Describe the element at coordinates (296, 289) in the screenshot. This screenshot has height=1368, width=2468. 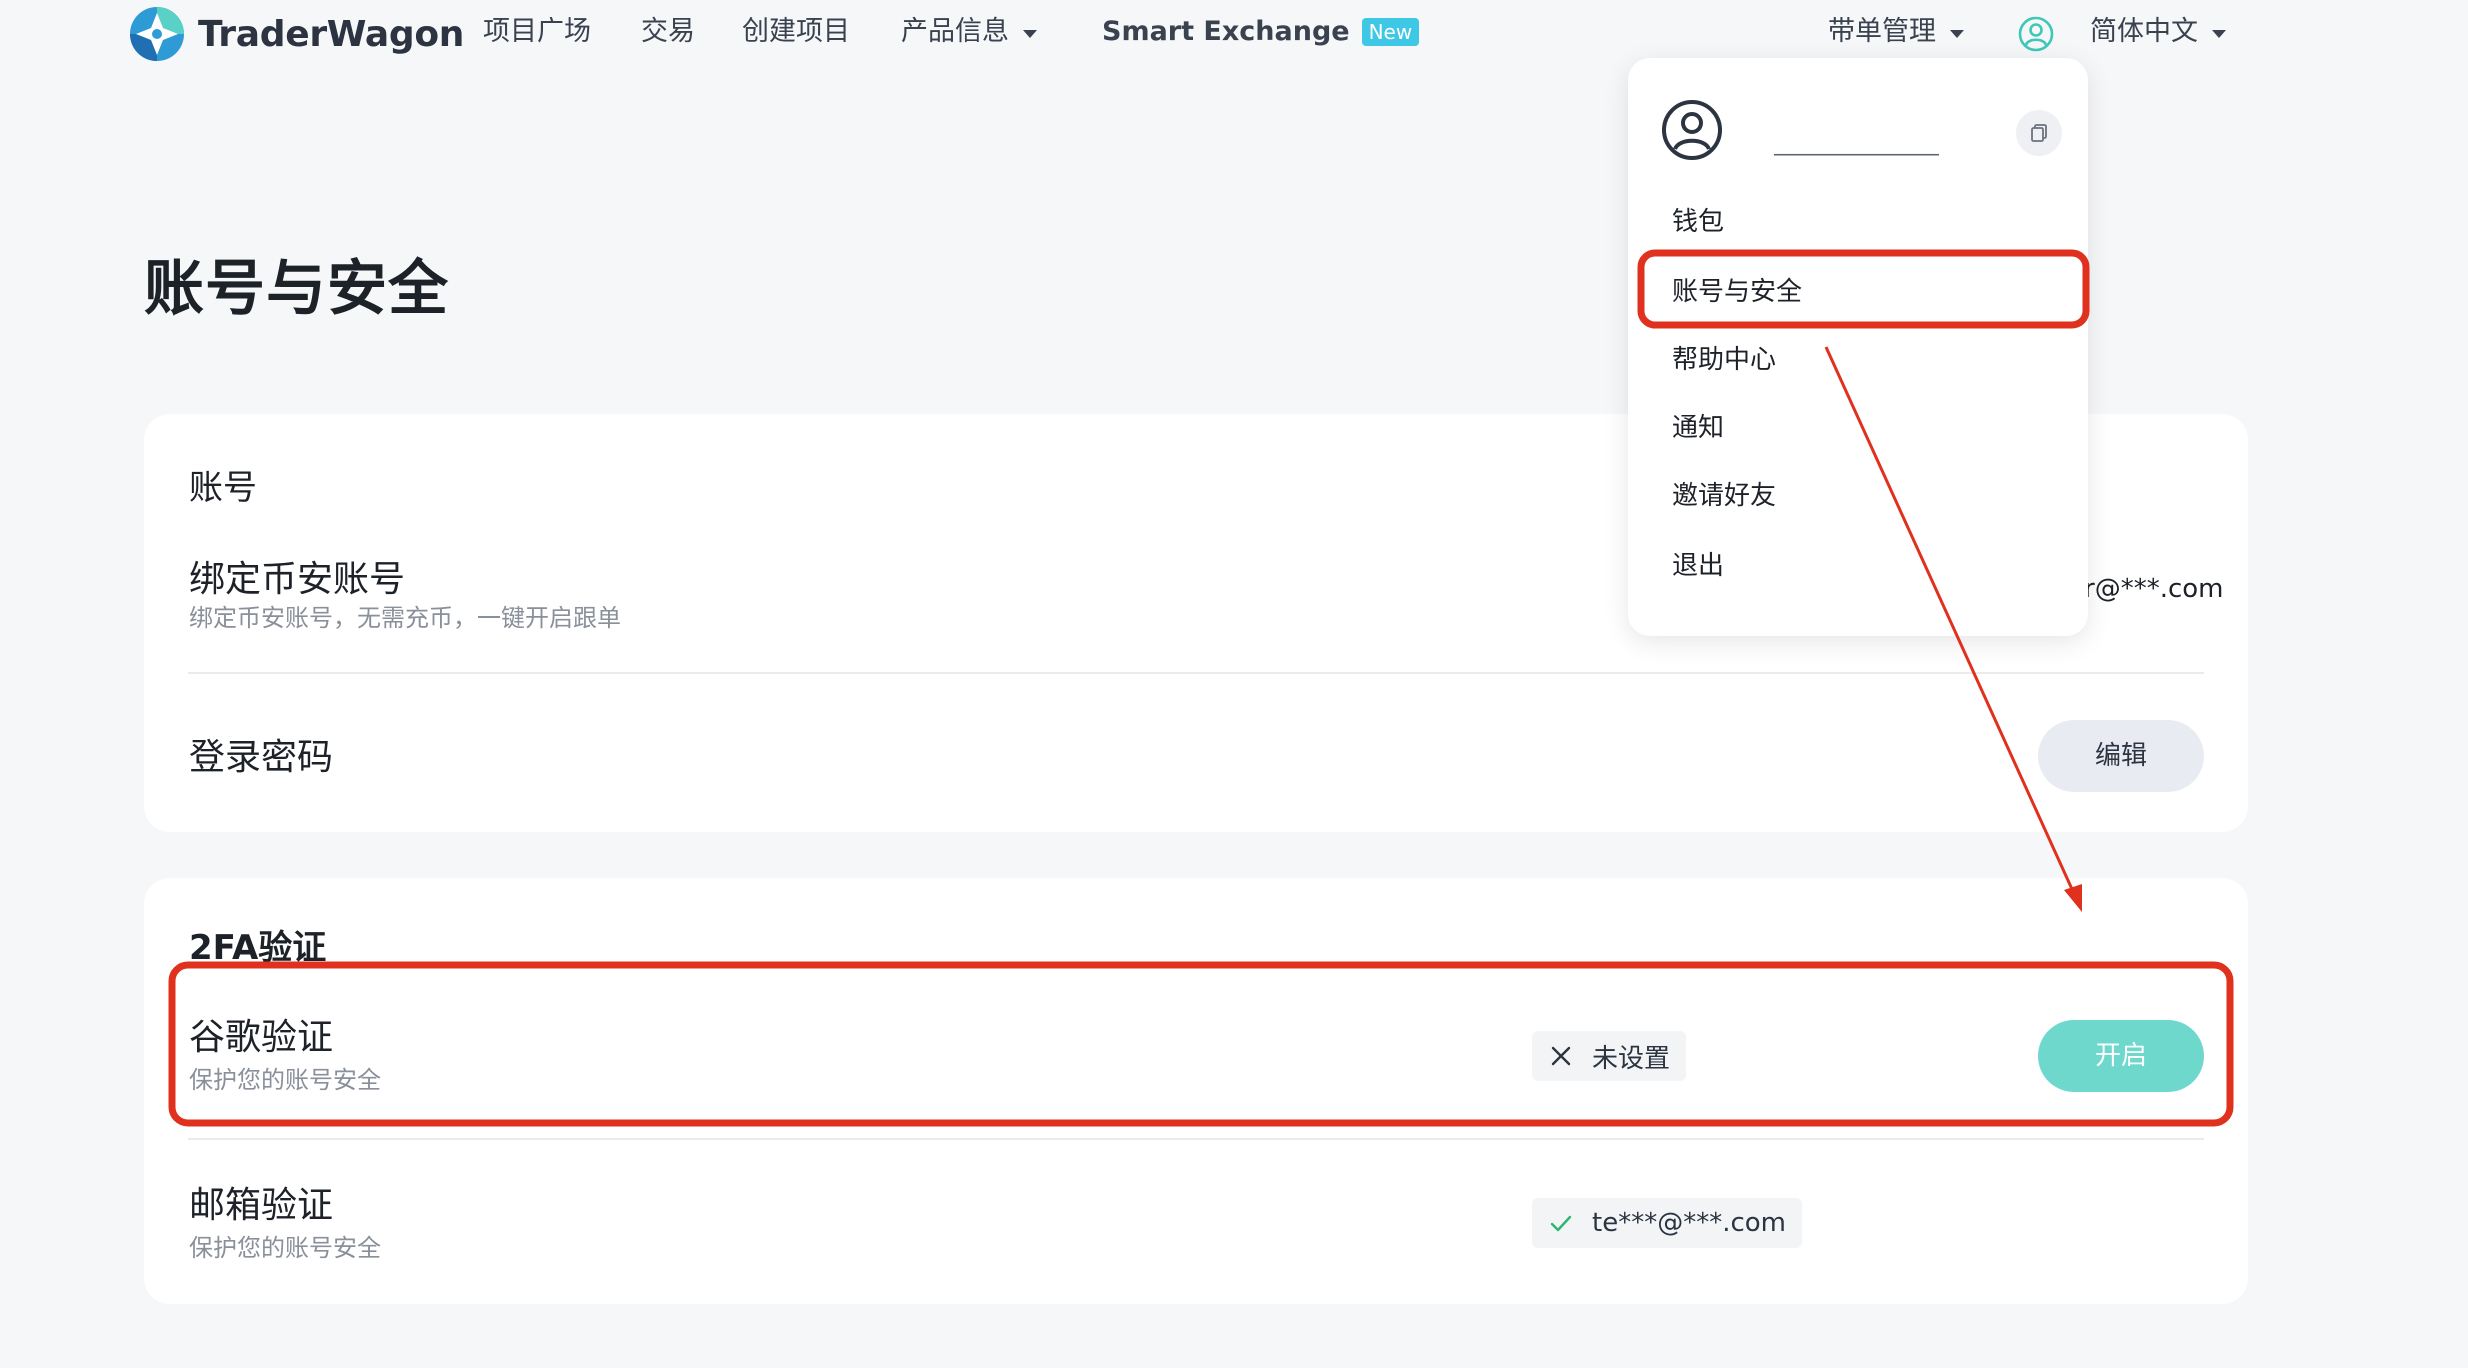
I see `page-title: 账号与安全` at that location.